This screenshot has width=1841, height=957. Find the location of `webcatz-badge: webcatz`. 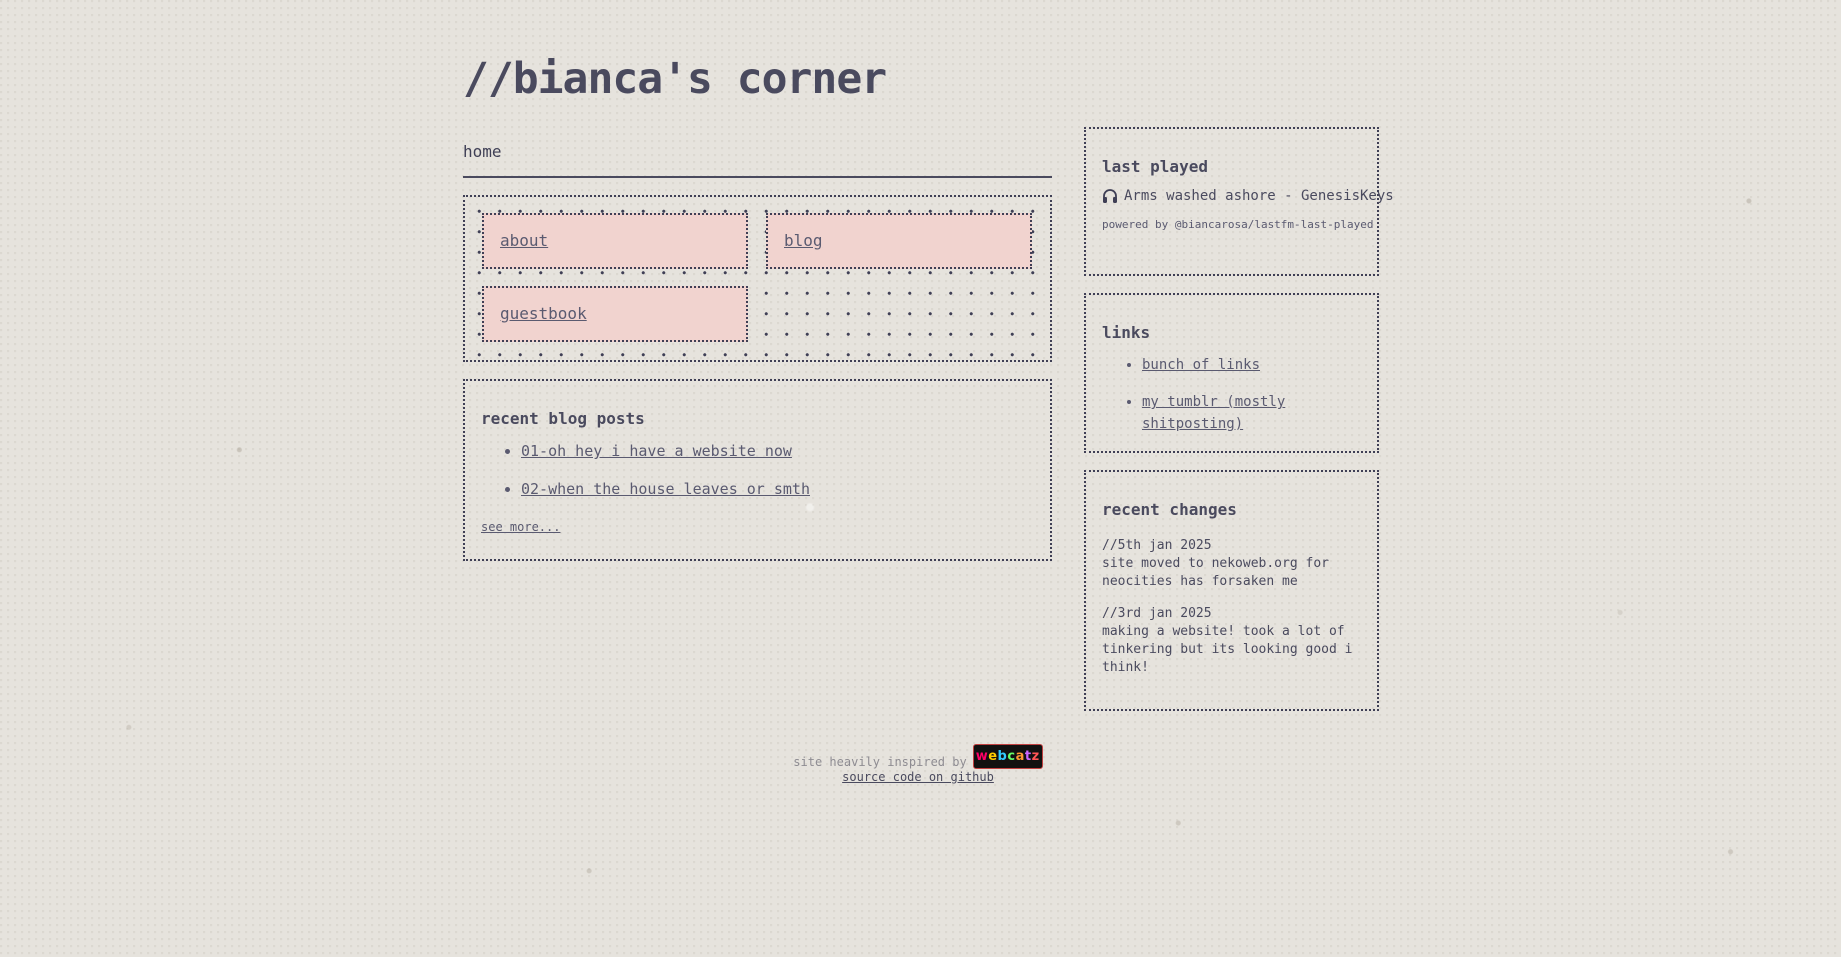

webcatz-badge: webcatz is located at coordinates (1007, 756).